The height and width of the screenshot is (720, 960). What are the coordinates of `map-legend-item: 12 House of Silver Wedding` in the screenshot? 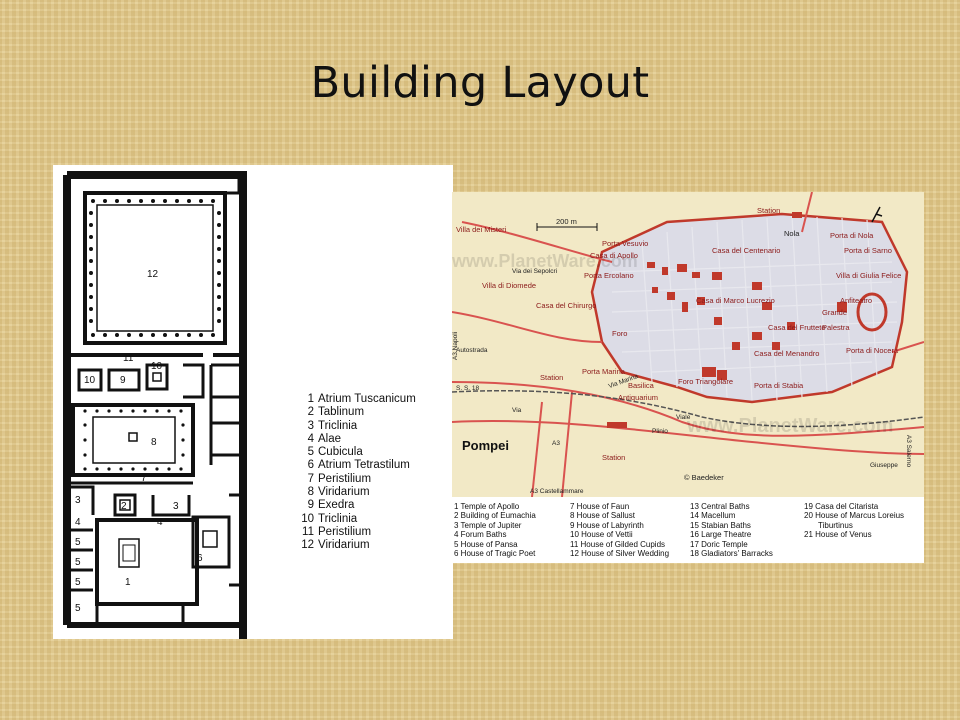 It's located at (620, 554).